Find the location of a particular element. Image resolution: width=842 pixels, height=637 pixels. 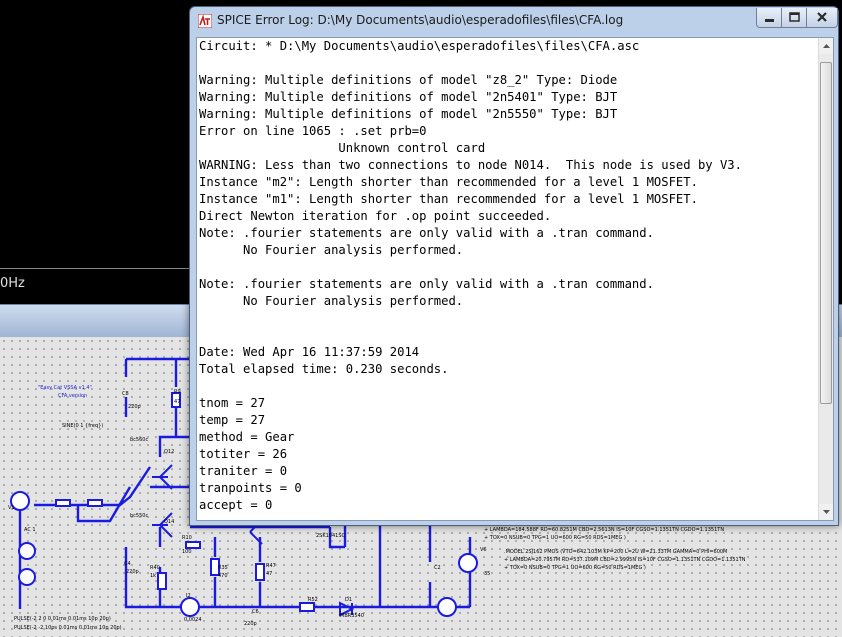

r40-label: R40 is located at coordinates (155, 568).